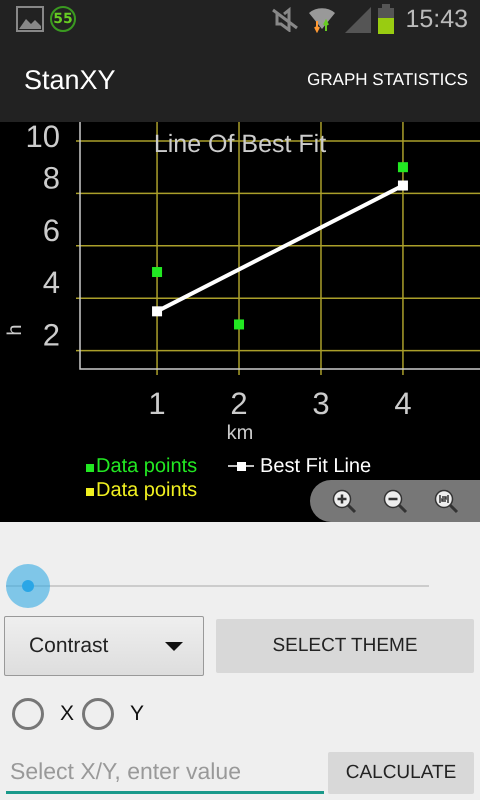 The height and width of the screenshot is (800, 480). Describe the element at coordinates (51, 335) in the screenshot. I see `y-tick-label: 2` at that location.